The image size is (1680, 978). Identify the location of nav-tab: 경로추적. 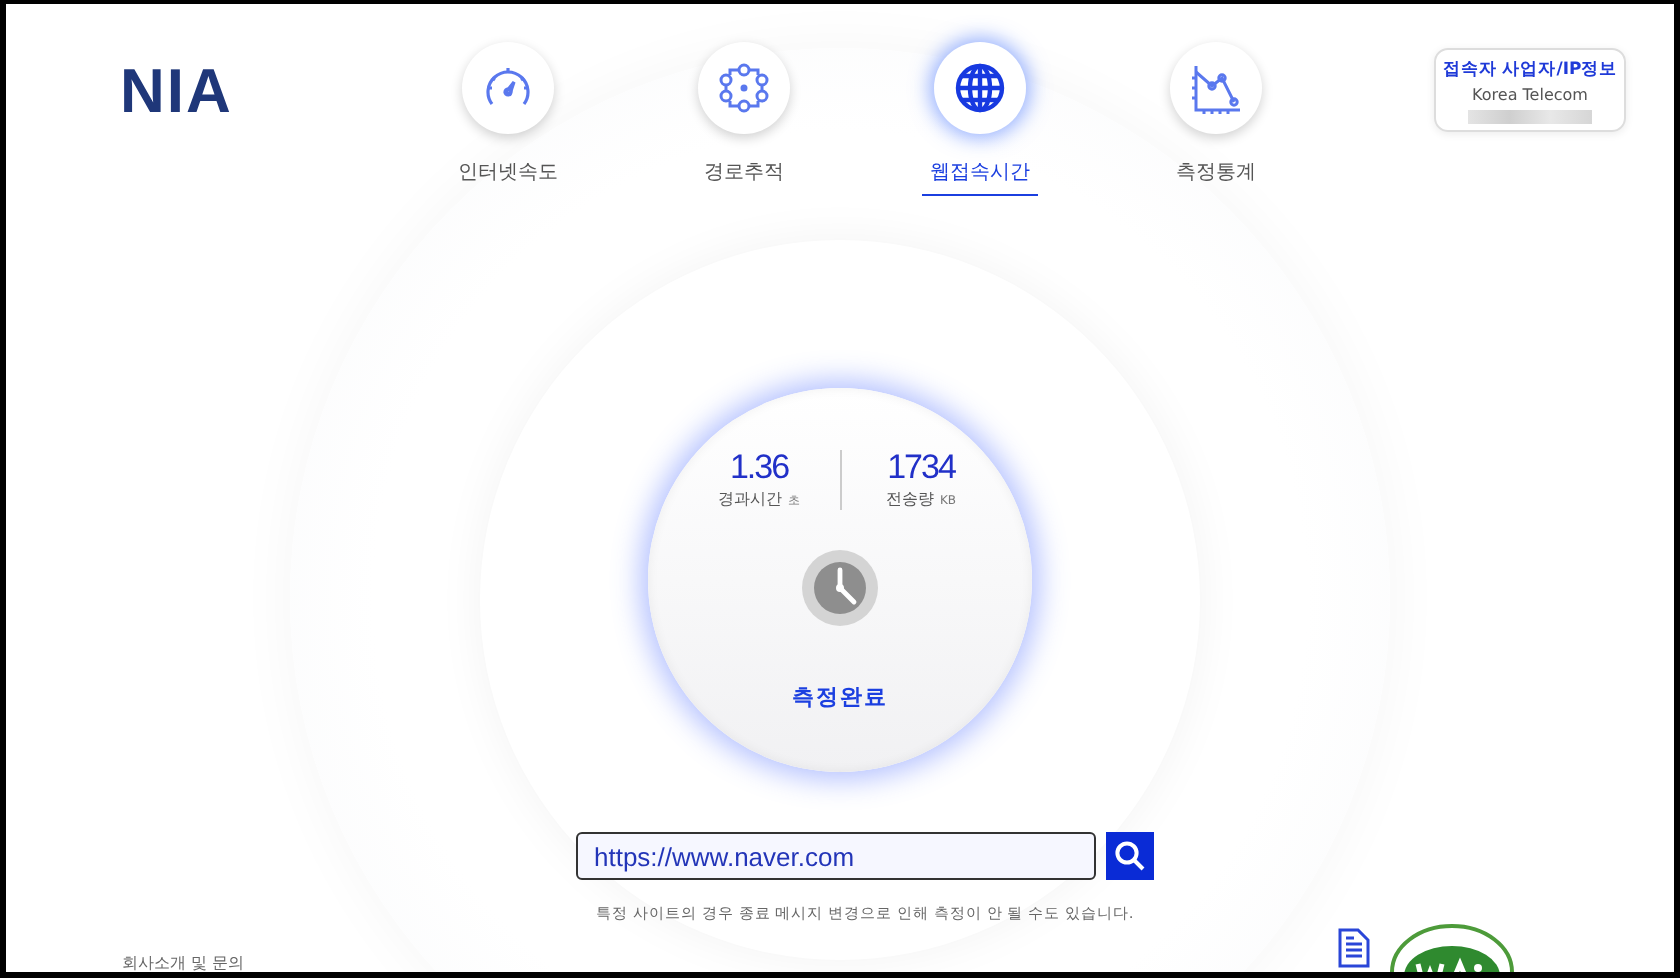
(744, 119).